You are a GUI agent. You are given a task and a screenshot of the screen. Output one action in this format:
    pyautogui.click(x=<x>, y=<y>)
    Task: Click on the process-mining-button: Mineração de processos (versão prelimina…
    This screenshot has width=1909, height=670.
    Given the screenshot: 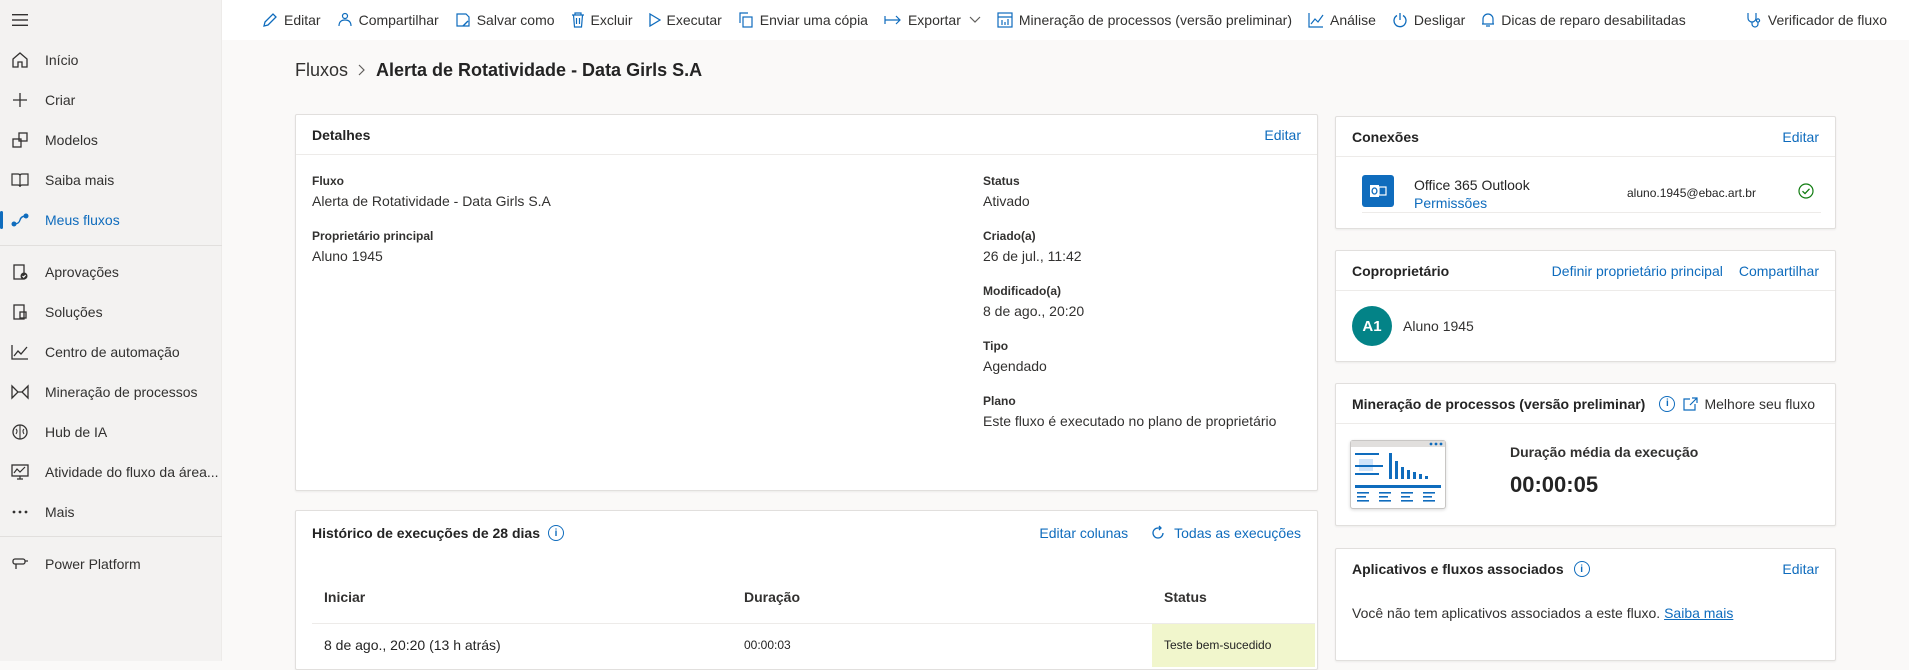 What is the action you would take?
    pyautogui.click(x=1144, y=20)
    